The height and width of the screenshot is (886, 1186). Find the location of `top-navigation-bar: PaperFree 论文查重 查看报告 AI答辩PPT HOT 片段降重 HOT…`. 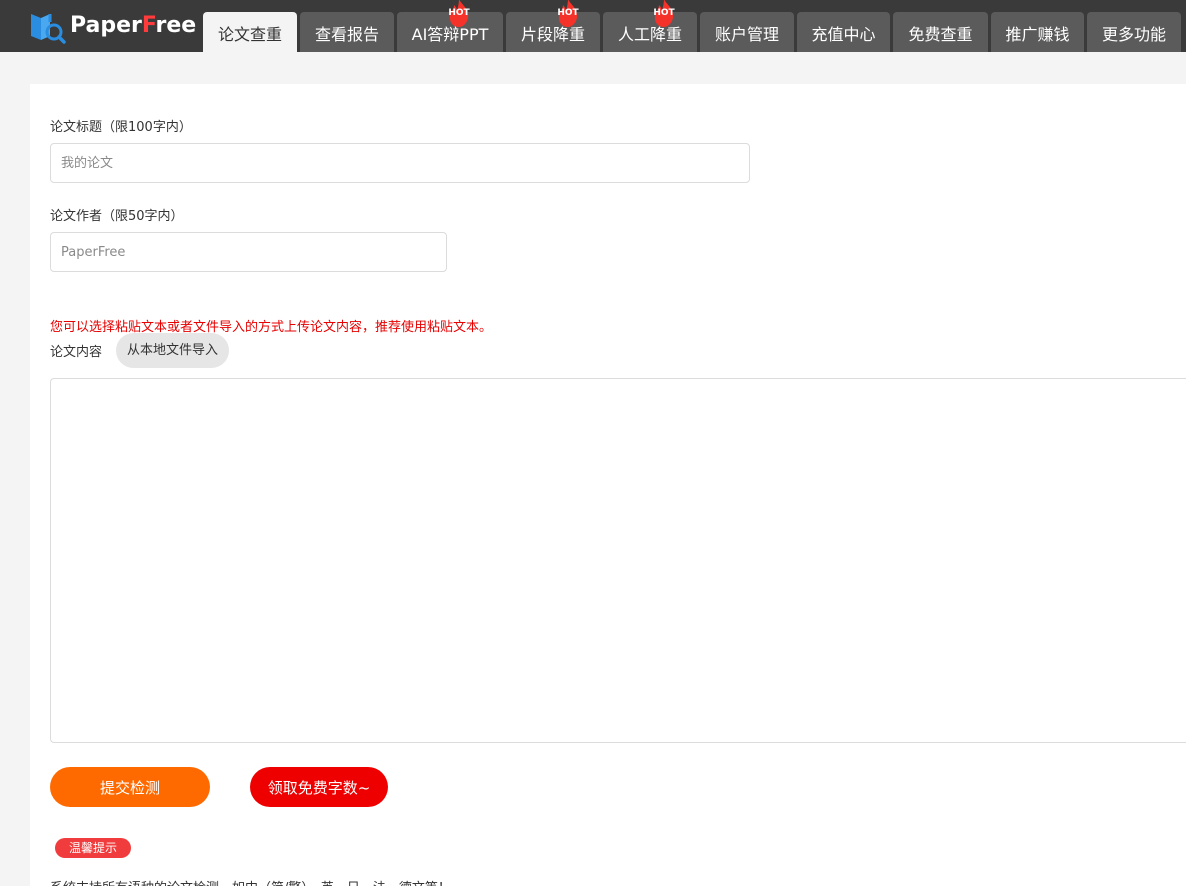

top-navigation-bar: PaperFree 论文查重 查看报告 AI答辩PPT HOT 片段降重 HOT… is located at coordinates (593, 26).